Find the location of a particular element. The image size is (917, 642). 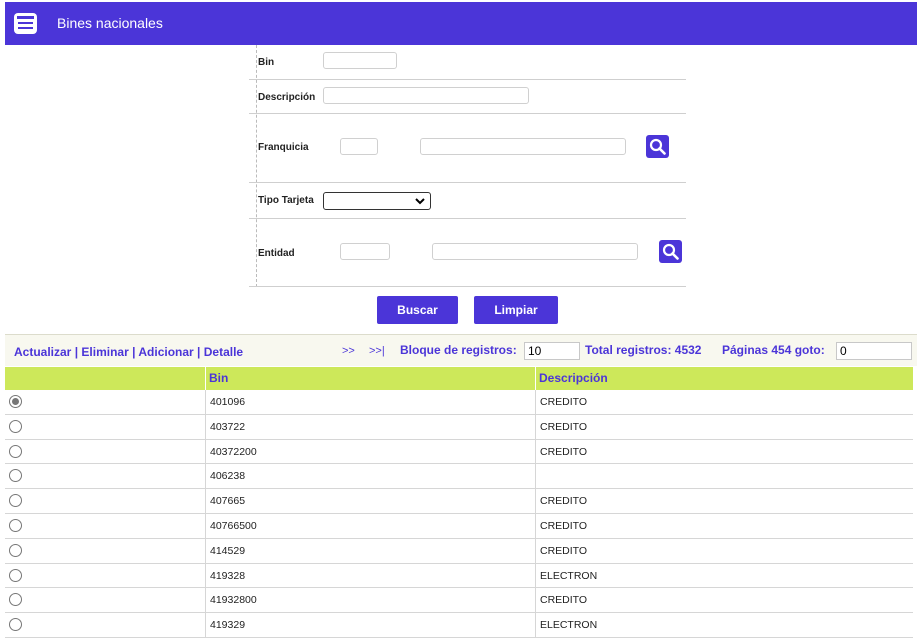

table-row: 419329 ELECTRON is located at coordinates (459, 625).